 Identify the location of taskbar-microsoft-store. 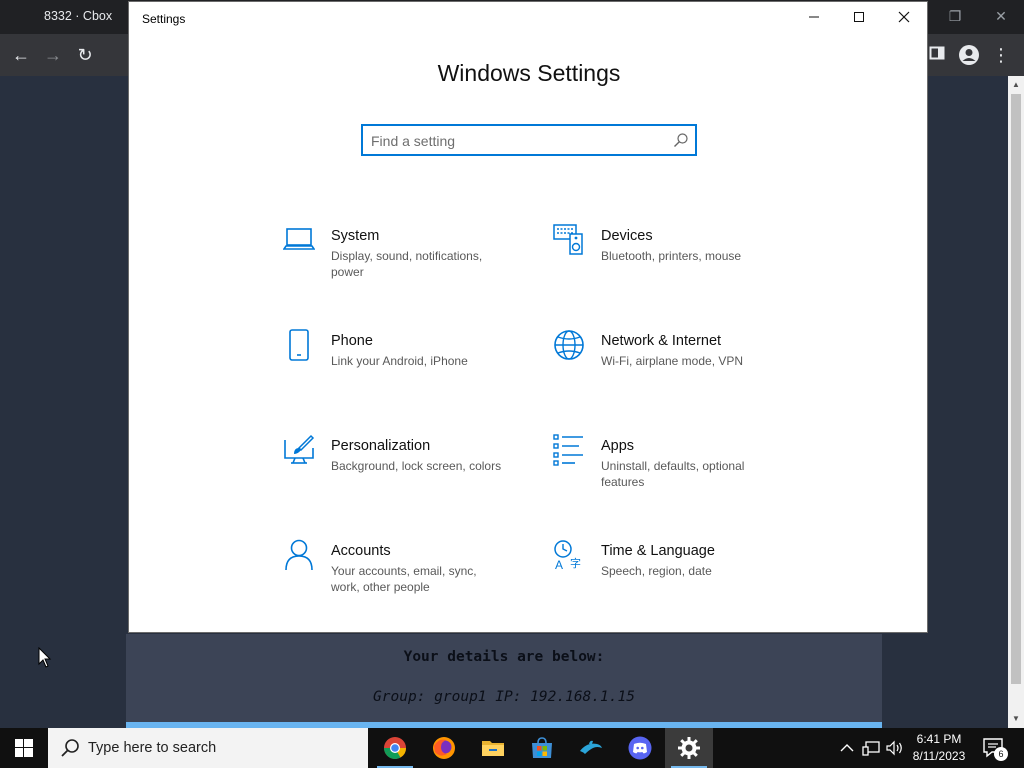
(542, 748).